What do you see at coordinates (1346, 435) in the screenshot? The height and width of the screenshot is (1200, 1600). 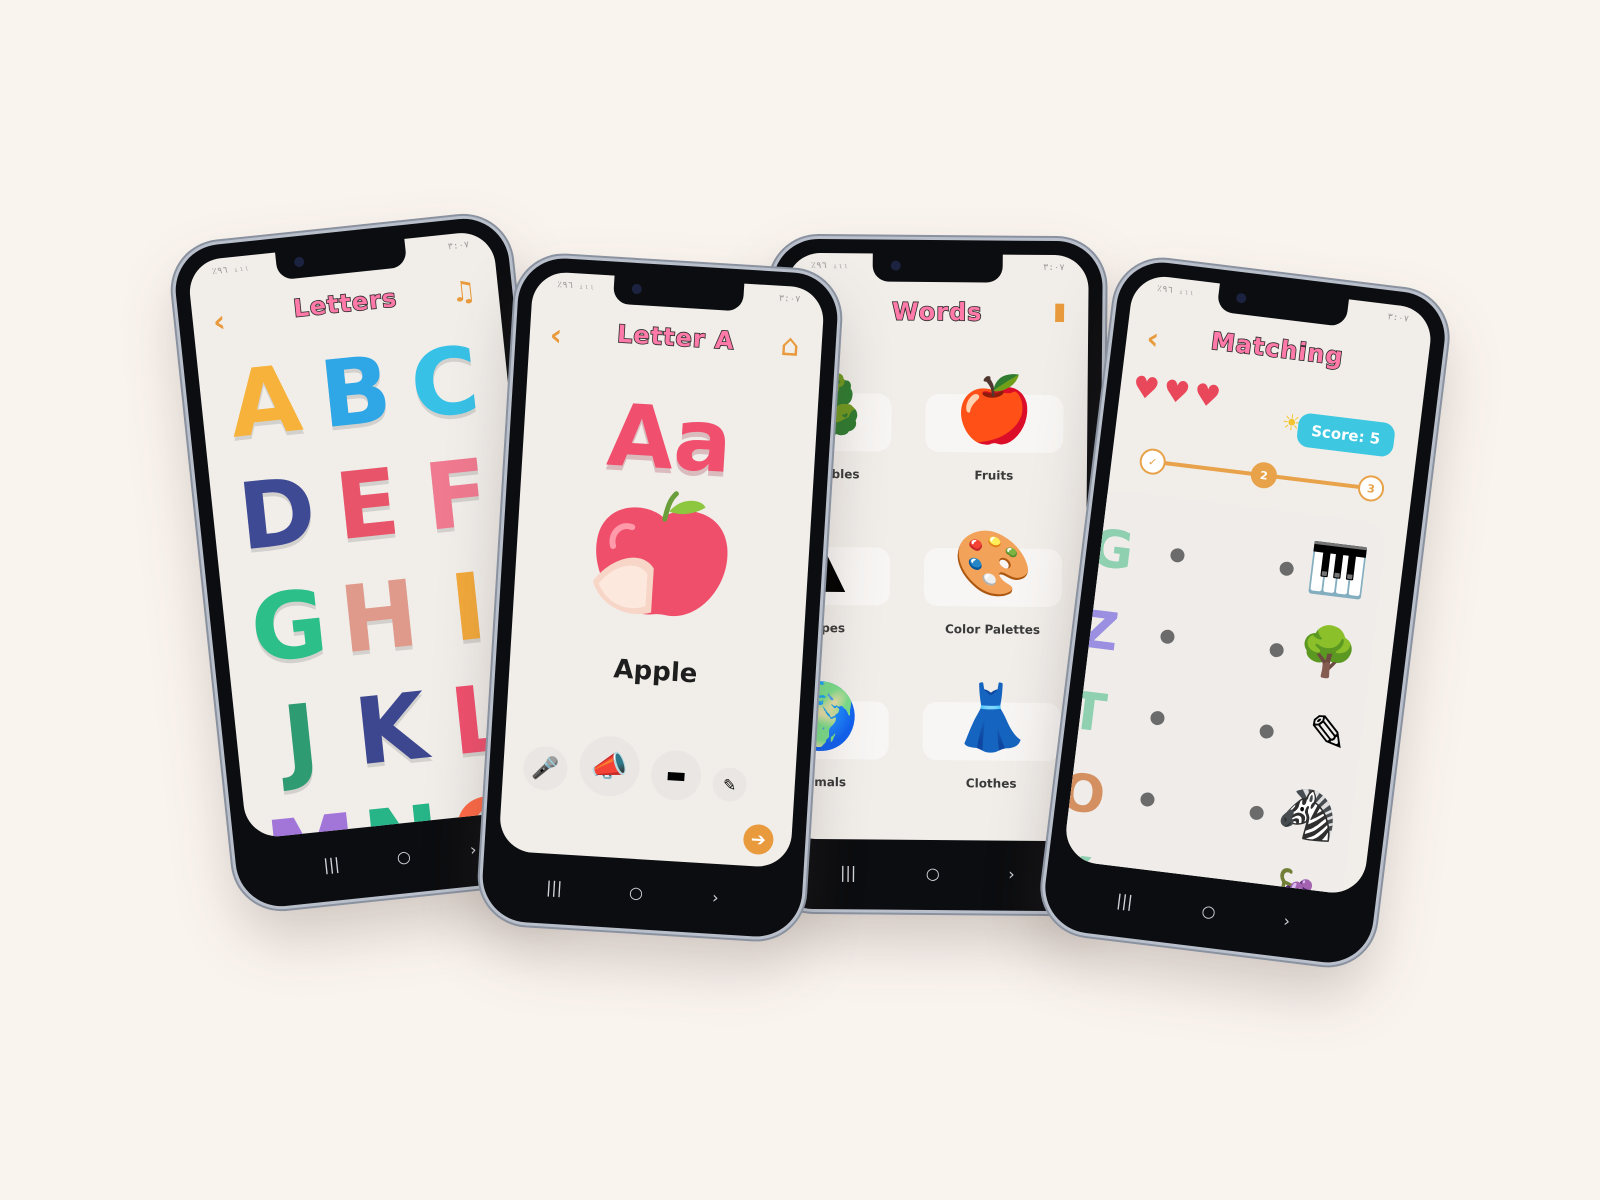 I see `score-badge: Score: 5` at bounding box center [1346, 435].